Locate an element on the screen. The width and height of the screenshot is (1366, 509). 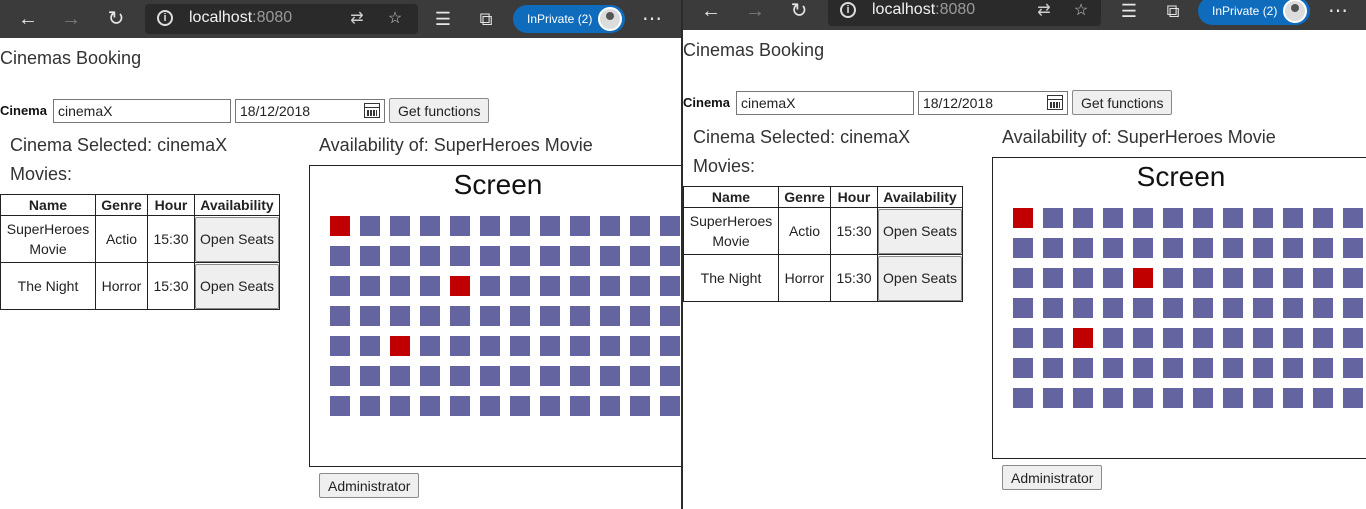
address-bar: i localhost:8080 ⇄ ☆ is located at coordinates (281, 19).